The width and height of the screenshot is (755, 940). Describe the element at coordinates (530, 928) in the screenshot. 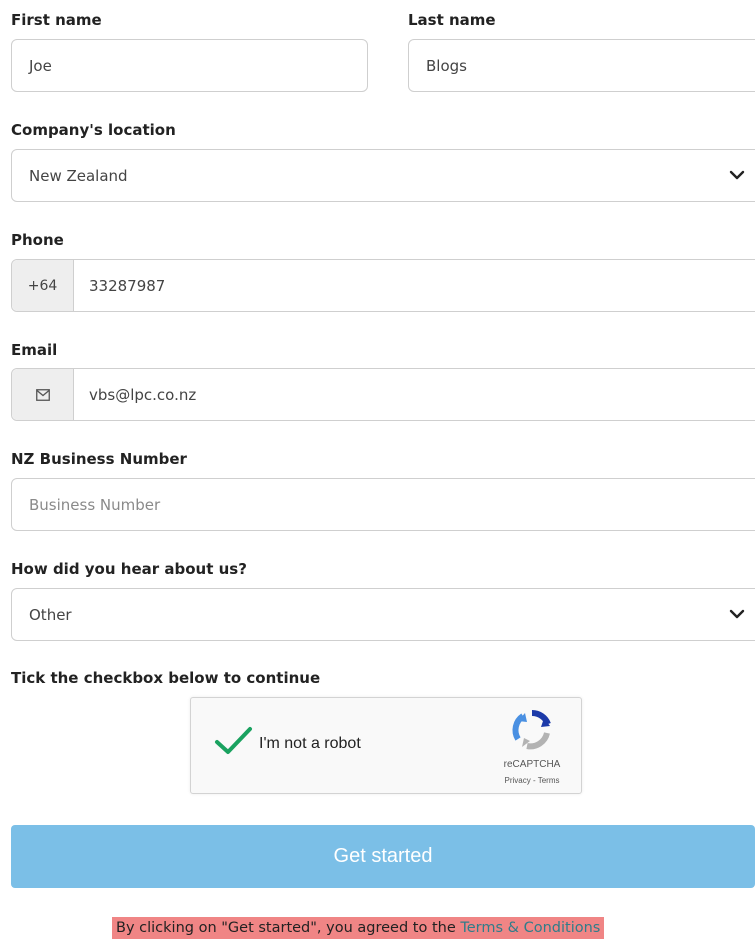

I see `terms-link: Terms & Conditions` at that location.